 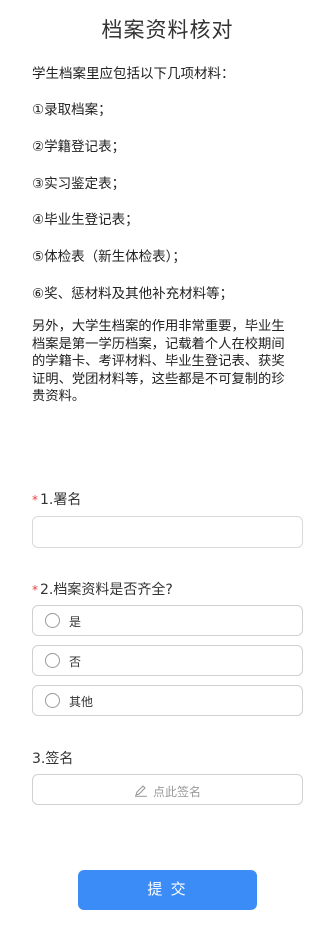 What do you see at coordinates (167, 532) in the screenshot?
I see `signature-name-input` at bounding box center [167, 532].